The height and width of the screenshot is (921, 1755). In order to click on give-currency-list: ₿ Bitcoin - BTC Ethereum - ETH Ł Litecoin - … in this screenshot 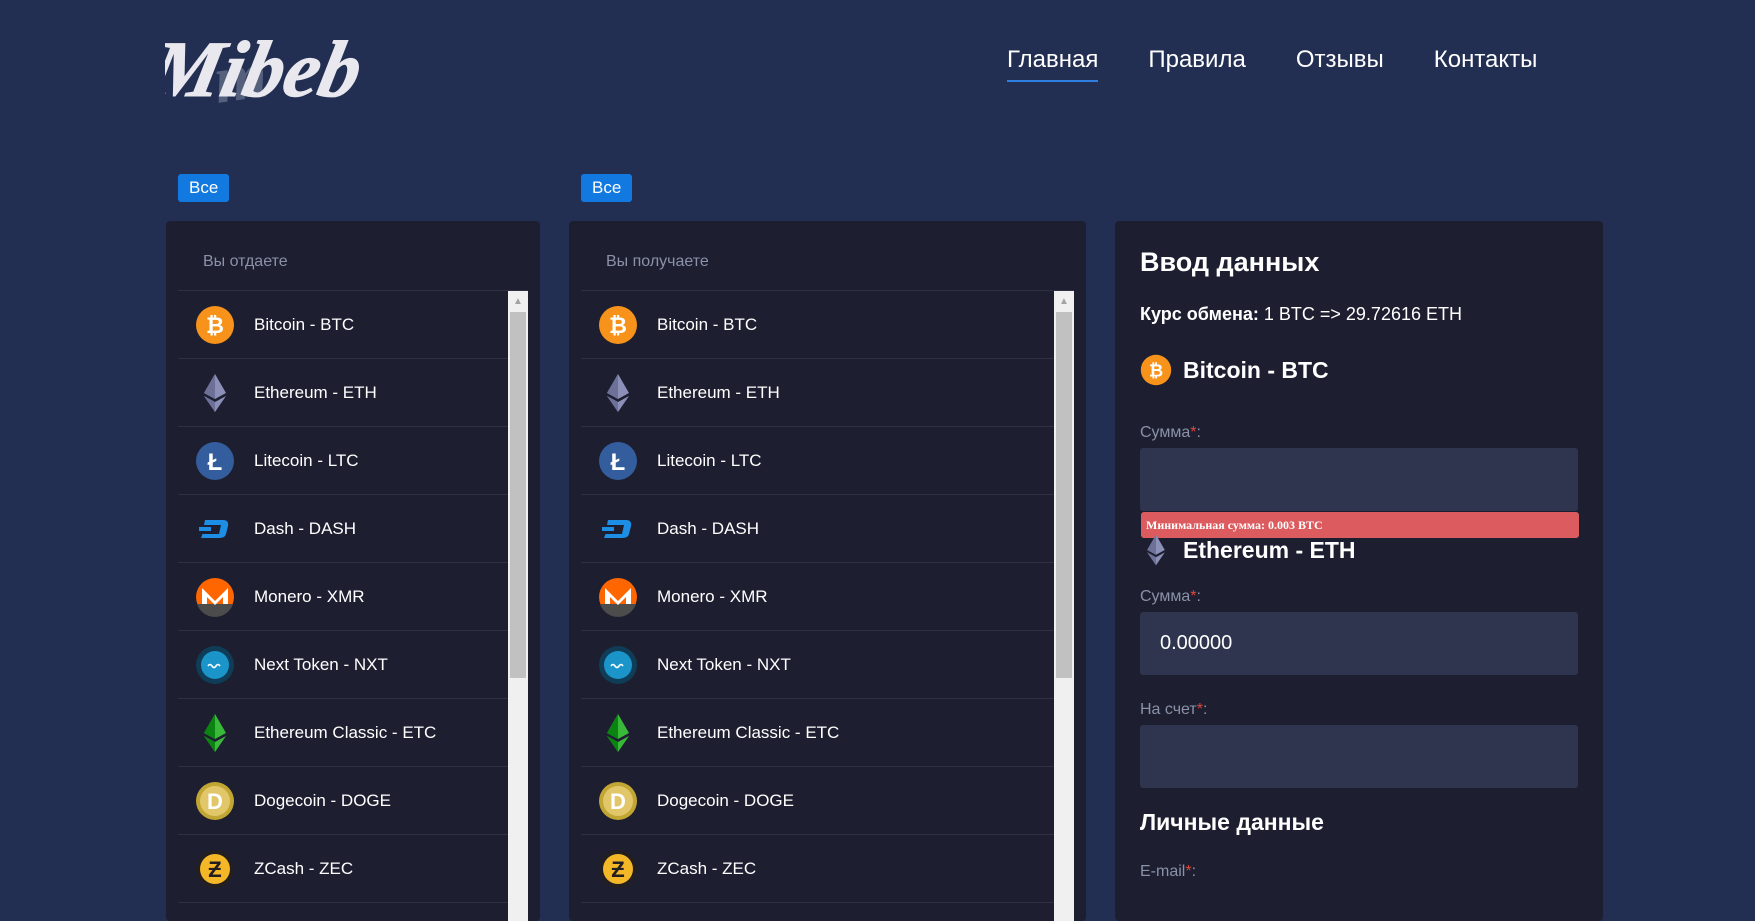, I will do `click(343, 597)`.